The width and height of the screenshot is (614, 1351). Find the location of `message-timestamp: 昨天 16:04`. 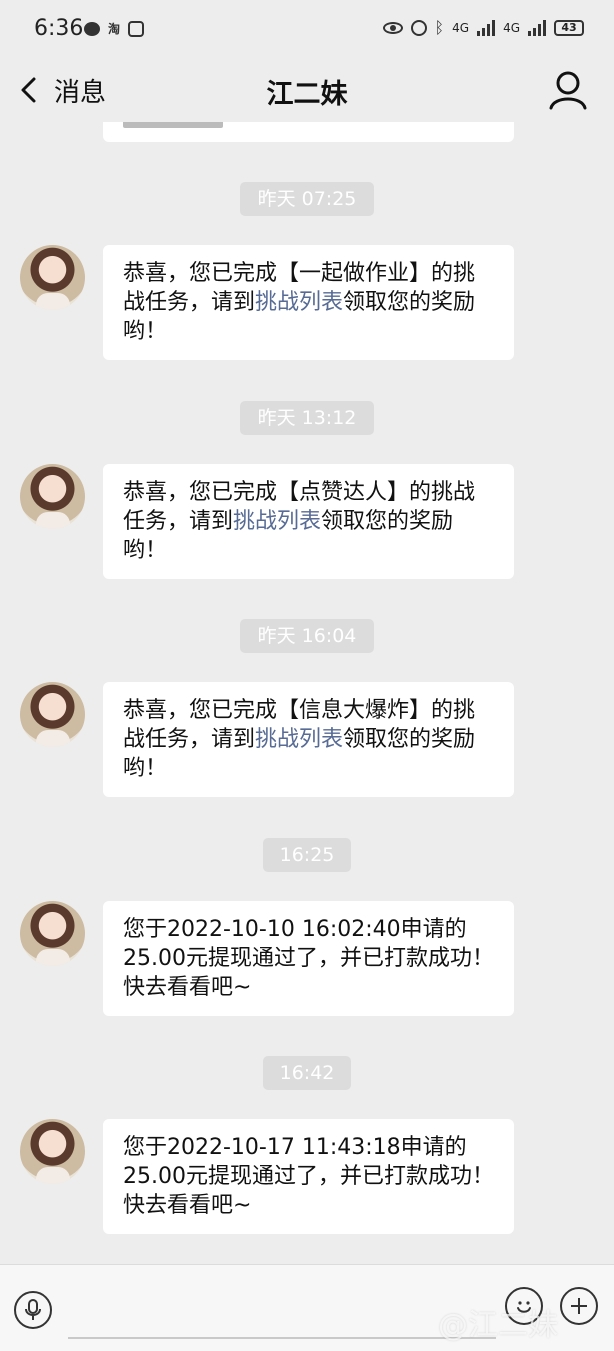

message-timestamp: 昨天 16:04 is located at coordinates (307, 636).